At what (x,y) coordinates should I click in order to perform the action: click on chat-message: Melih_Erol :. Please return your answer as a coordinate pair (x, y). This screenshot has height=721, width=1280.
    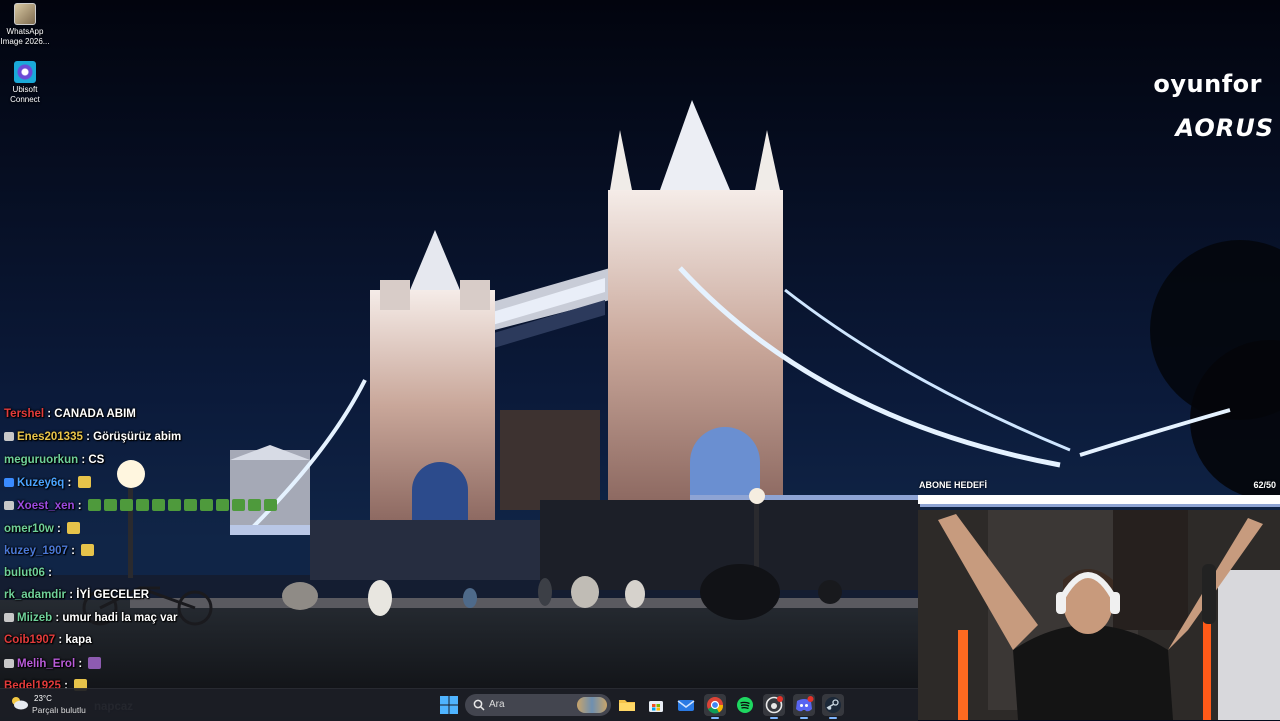
    Looking at the image, I should click on (53, 663).